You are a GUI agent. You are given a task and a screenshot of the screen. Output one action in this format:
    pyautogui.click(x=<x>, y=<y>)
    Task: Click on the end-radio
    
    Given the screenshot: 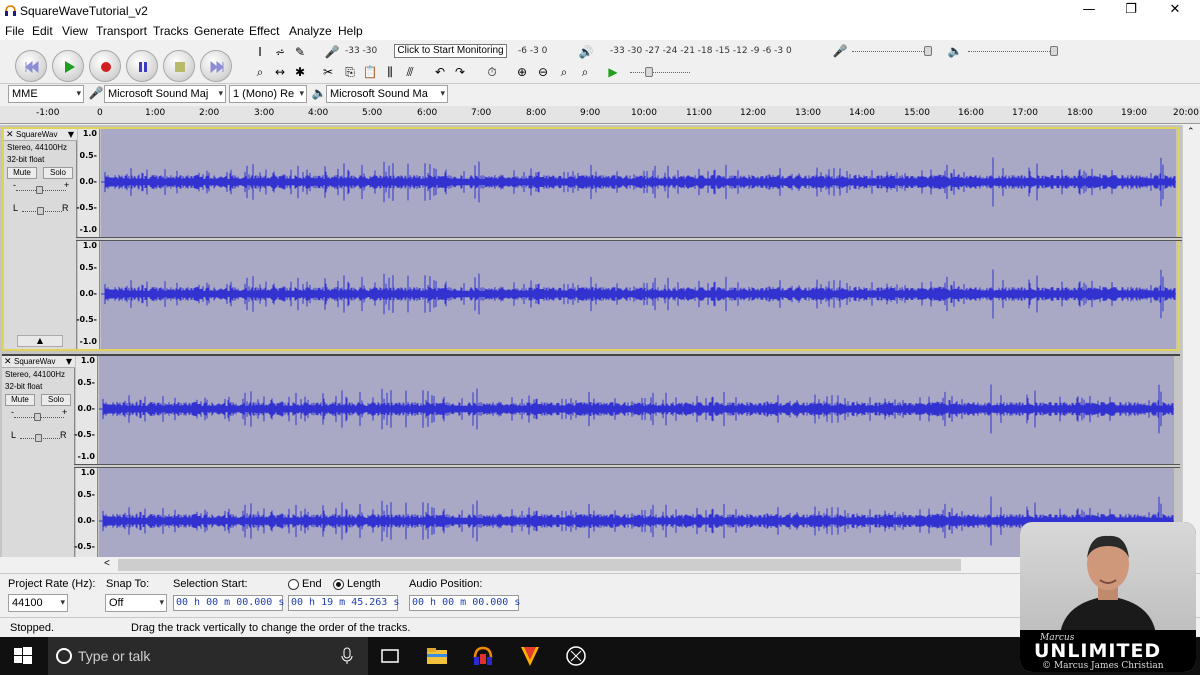 What is the action you would take?
    pyautogui.click(x=293, y=584)
    